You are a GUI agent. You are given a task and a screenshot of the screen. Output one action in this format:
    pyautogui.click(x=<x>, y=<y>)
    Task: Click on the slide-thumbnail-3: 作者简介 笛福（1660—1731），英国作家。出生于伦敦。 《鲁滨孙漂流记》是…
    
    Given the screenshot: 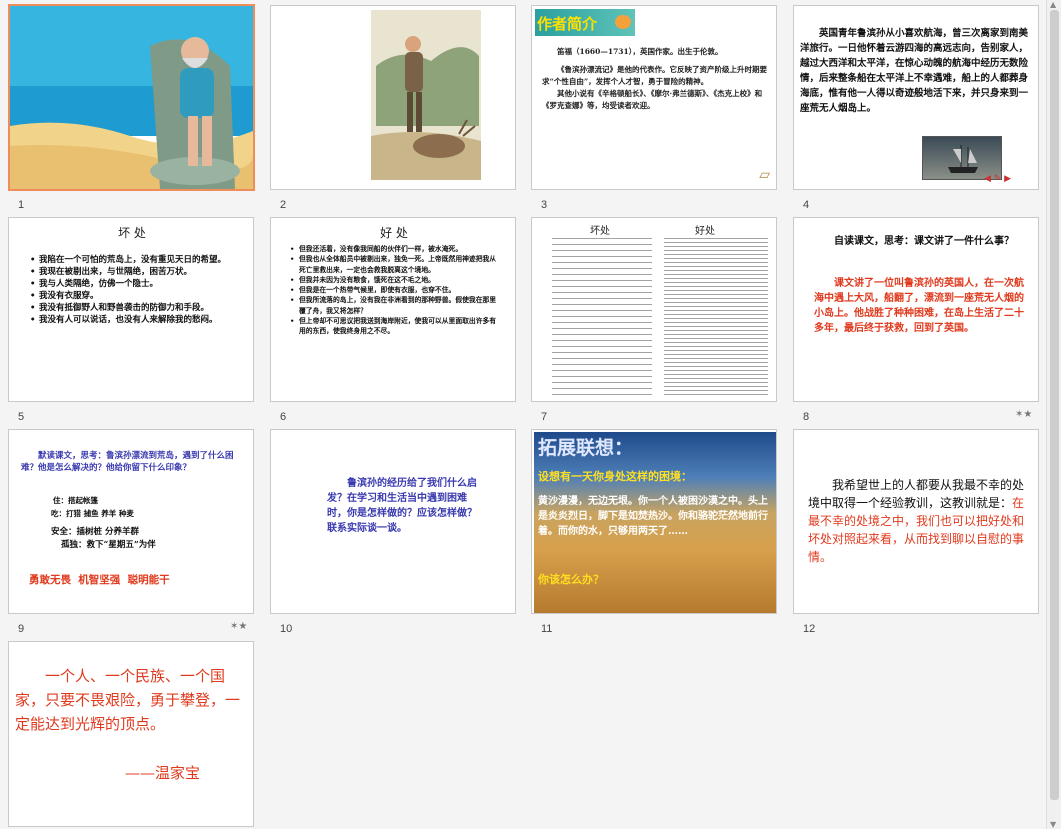 What is the action you would take?
    pyautogui.click(x=654, y=97)
    